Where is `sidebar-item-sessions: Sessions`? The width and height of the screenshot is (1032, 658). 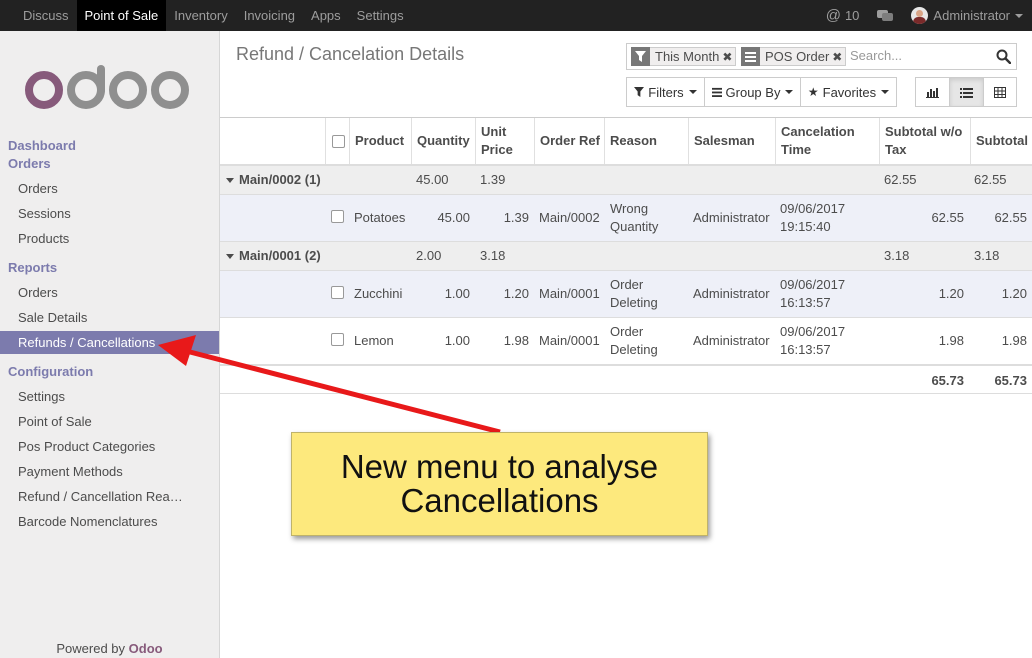
sidebar-item-sessions: Sessions is located at coordinates (109, 213).